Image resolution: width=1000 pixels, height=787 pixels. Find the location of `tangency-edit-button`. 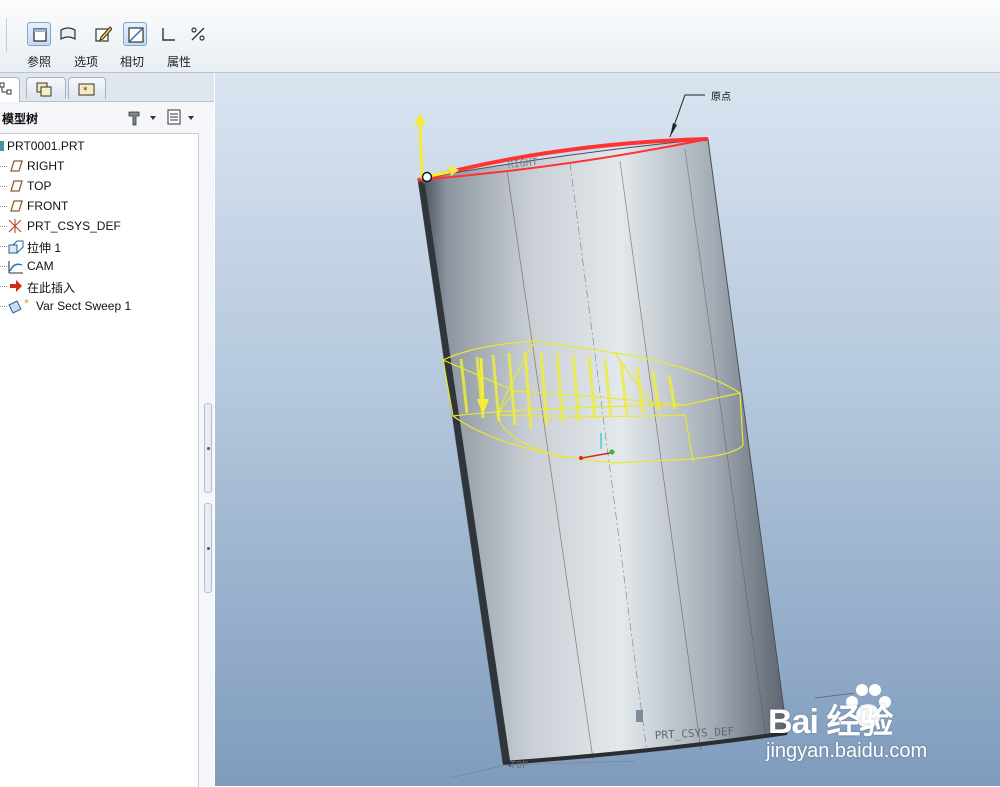

tangency-edit-button is located at coordinates (103, 34).